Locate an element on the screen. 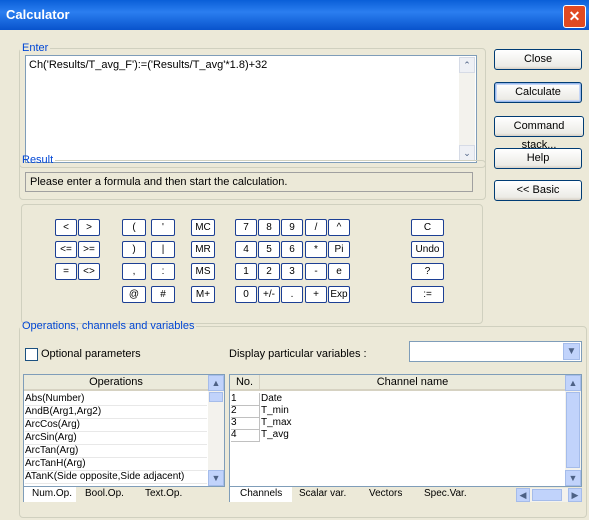 The image size is (589, 520). tab-spec-var-label: Spec.Var. is located at coordinates (445, 493).